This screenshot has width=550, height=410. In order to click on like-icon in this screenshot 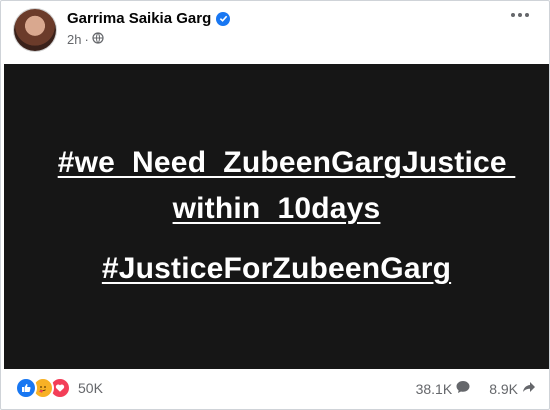, I will do `click(26, 388)`.